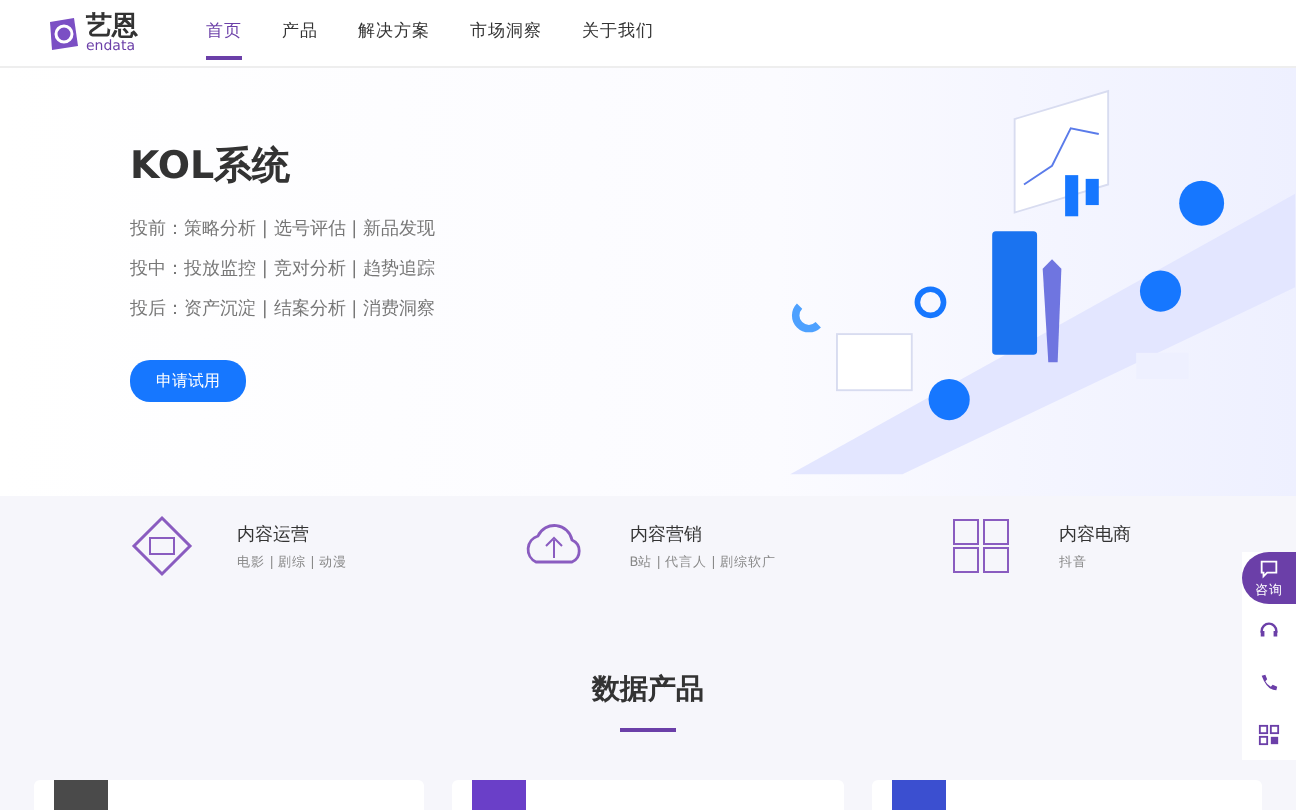 This screenshot has height=810, width=1296. What do you see at coordinates (274, 535) in the screenshot?
I see `feature-title: 内容运营` at bounding box center [274, 535].